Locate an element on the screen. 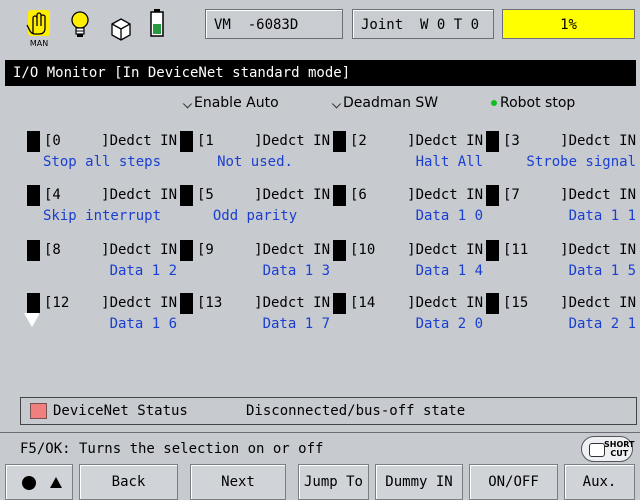 The image size is (640, 500). deadman-indicator: Deadman SW is located at coordinates (385, 103).